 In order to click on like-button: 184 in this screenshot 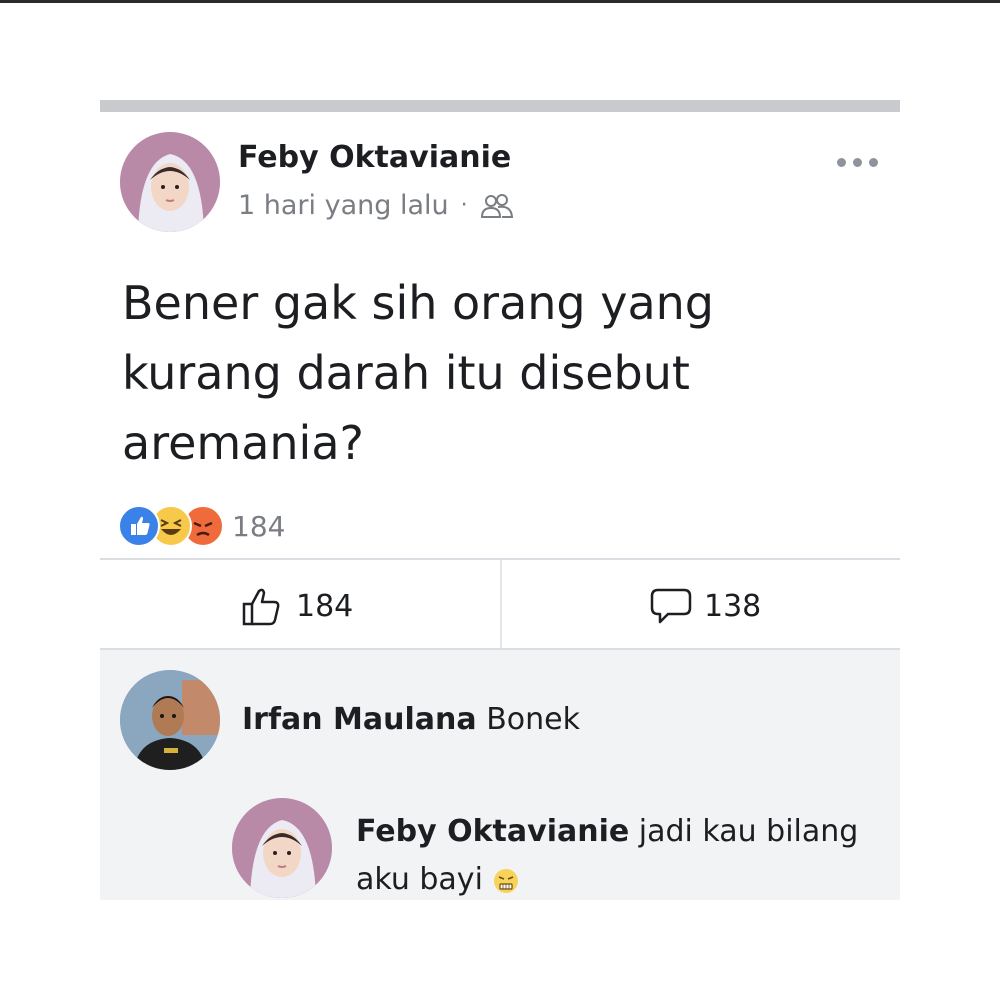, I will do `click(296, 606)`.